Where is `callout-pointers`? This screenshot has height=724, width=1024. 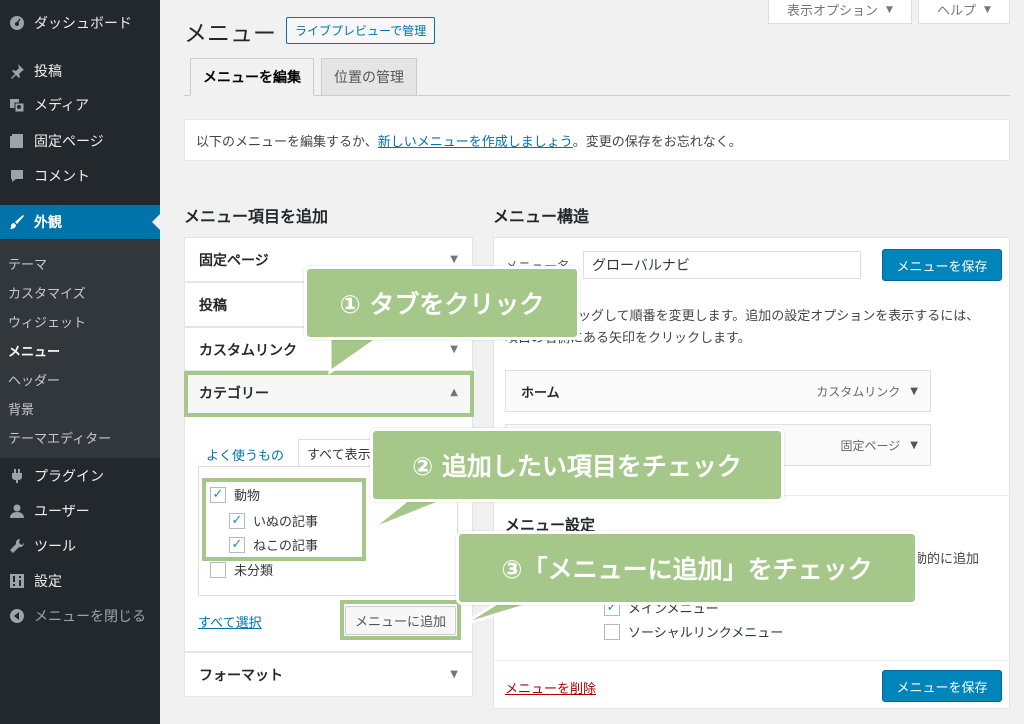 callout-pointers is located at coordinates (444, 477).